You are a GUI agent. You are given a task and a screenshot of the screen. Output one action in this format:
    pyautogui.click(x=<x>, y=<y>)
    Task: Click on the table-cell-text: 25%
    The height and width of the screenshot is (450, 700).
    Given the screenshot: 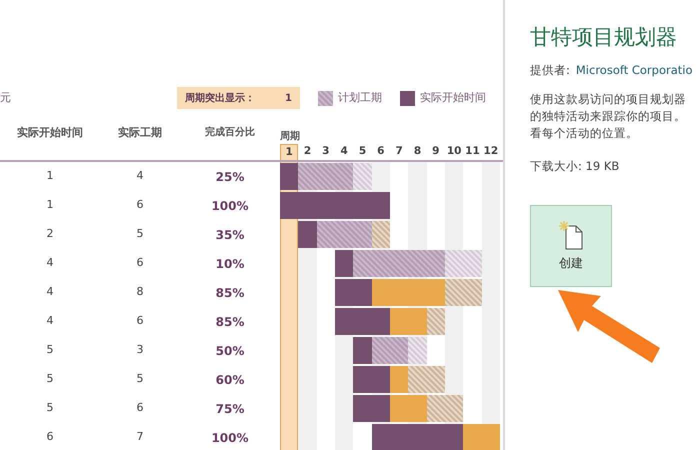 What is the action you would take?
    pyautogui.click(x=230, y=177)
    